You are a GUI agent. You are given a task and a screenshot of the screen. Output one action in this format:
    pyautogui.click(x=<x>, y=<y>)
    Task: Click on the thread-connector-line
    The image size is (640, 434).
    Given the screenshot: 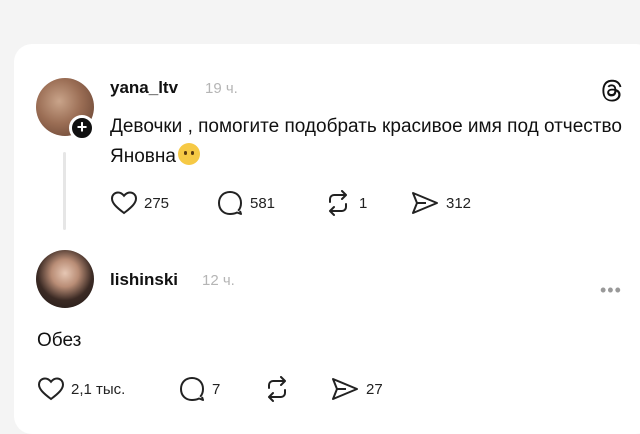 What is the action you would take?
    pyautogui.click(x=64, y=191)
    